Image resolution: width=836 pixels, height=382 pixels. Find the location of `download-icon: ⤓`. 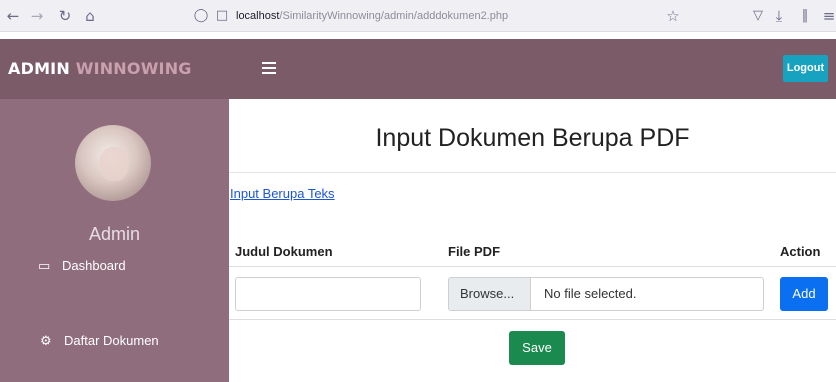

download-icon: ⤓ is located at coordinates (779, 16).